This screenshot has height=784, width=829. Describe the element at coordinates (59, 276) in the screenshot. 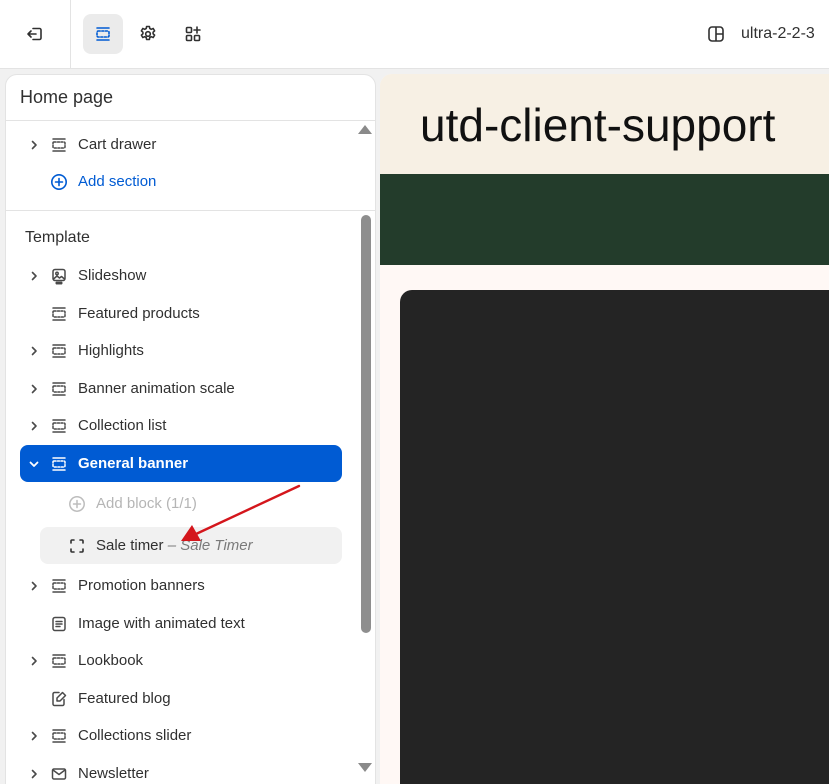

I see `slideshow-icon` at that location.